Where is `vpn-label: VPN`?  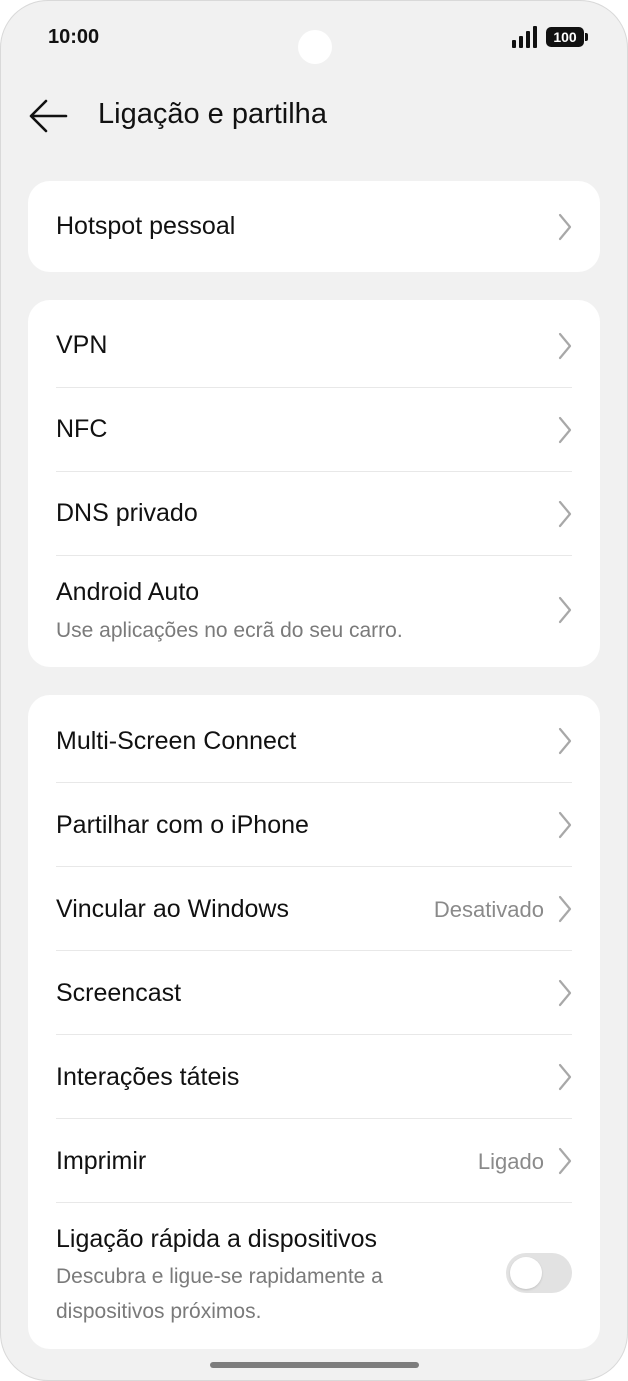 vpn-label: VPN is located at coordinates (82, 345).